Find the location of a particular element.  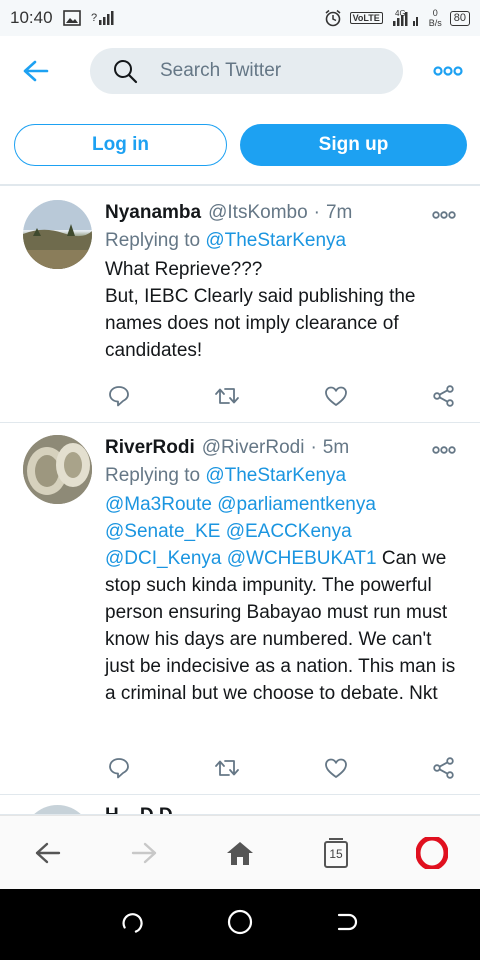

circle-home-icon is located at coordinates (240, 922).